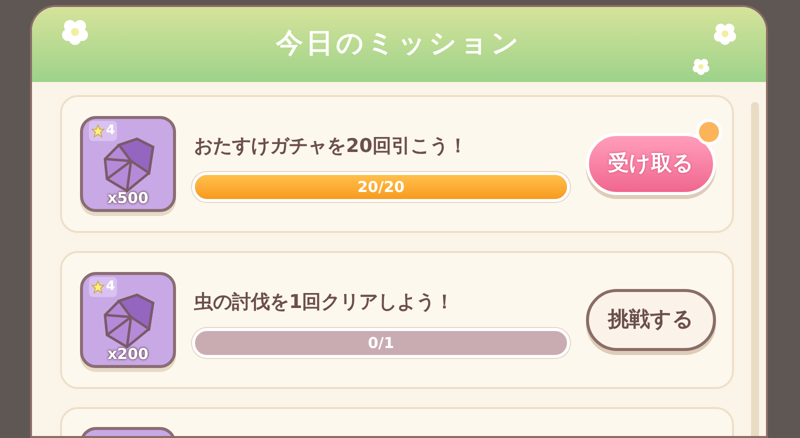 This screenshot has height=438, width=800. What do you see at coordinates (755, 269) in the screenshot?
I see `scrollbar` at bounding box center [755, 269].